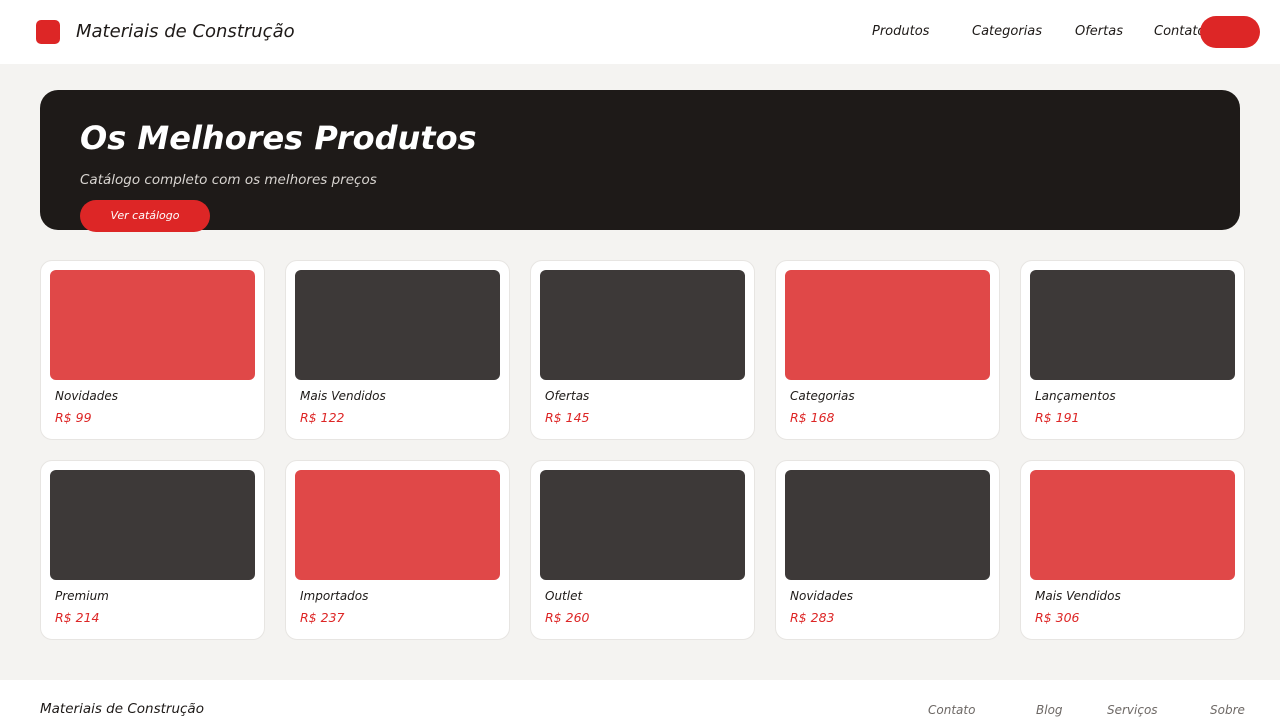  What do you see at coordinates (1227, 710) in the screenshot?
I see `footer-link-sobre: Sobre` at bounding box center [1227, 710].